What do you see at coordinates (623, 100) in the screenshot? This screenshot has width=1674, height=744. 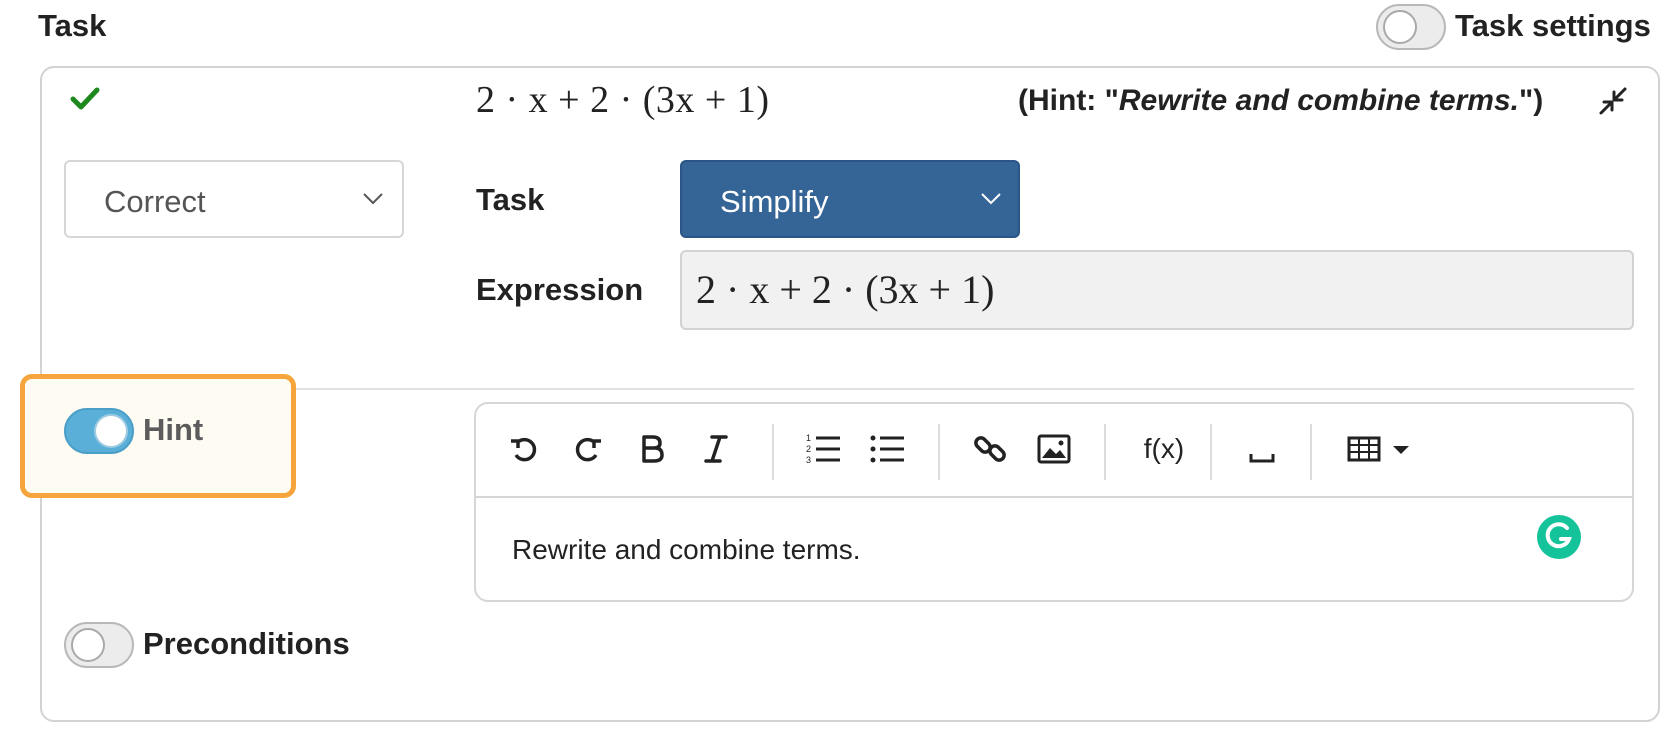 I see `summary-expression: 2 · x + 2 · (3x + 1)` at bounding box center [623, 100].